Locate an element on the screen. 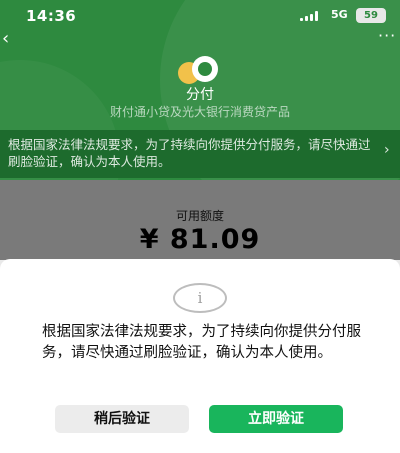 This screenshot has width=400, height=453. fenfu-logo-icon is located at coordinates (199, 70).